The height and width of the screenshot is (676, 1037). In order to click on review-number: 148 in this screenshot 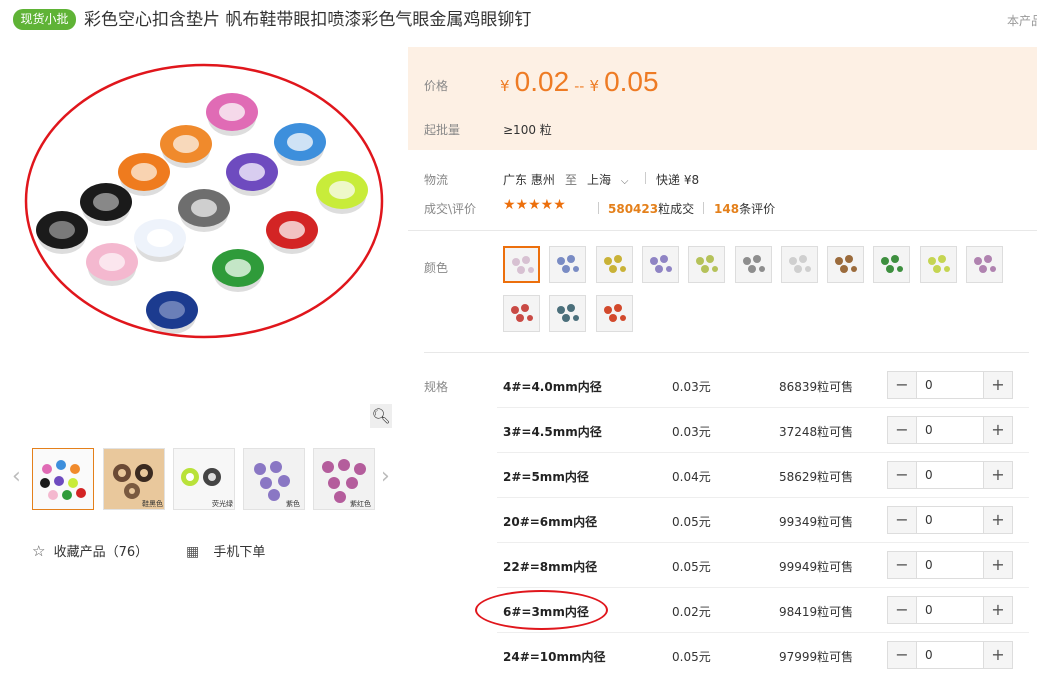, I will do `click(727, 209)`.